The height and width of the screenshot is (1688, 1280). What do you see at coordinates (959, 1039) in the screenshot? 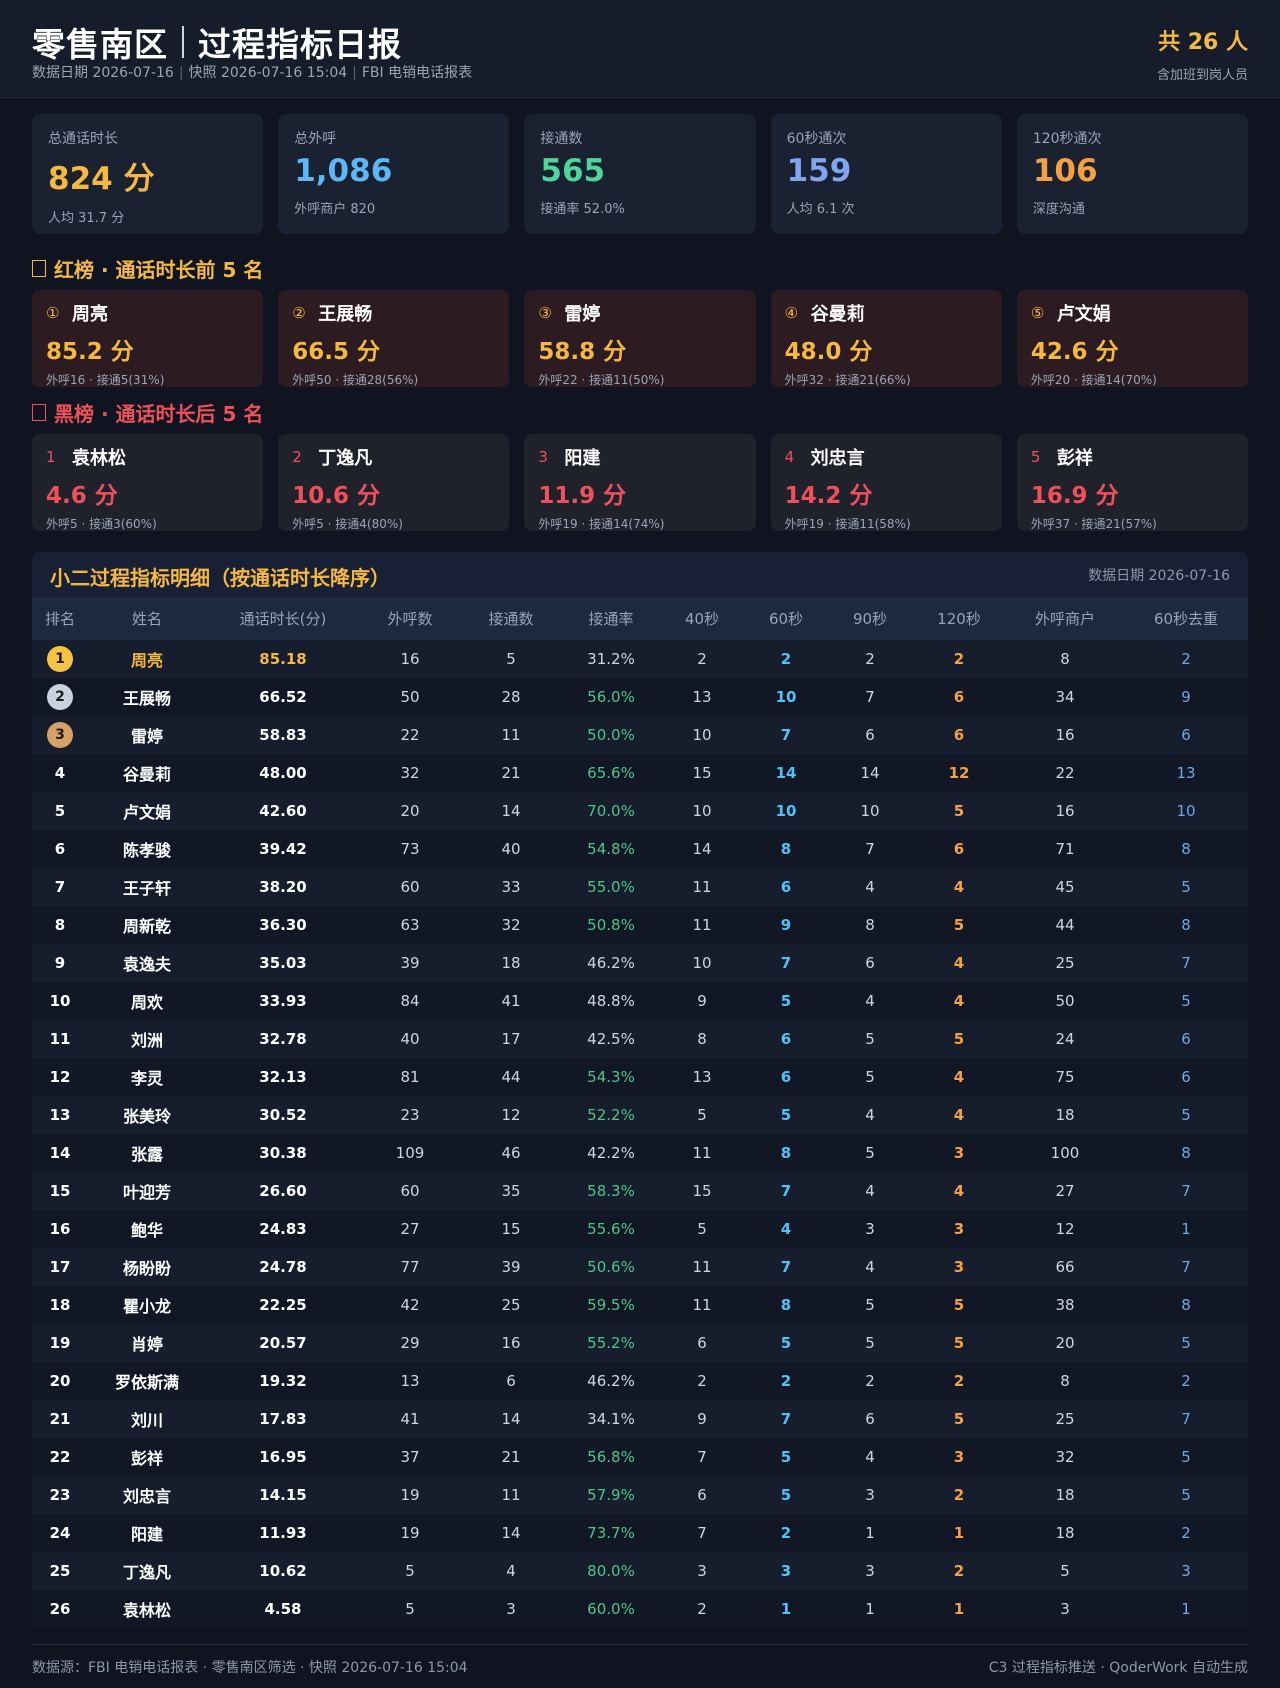
I see `sec120-cell: 5` at bounding box center [959, 1039].